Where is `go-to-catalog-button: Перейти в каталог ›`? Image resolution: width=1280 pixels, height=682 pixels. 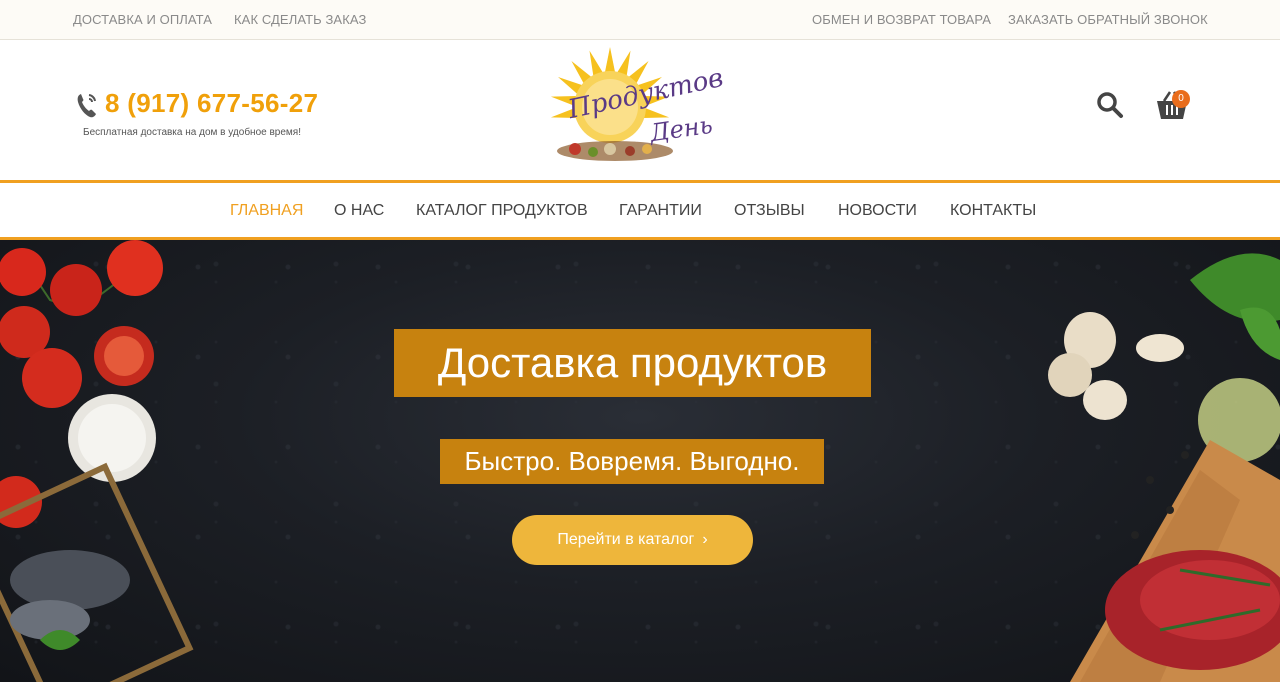 go-to-catalog-button: Перейти в каталог › is located at coordinates (632, 540).